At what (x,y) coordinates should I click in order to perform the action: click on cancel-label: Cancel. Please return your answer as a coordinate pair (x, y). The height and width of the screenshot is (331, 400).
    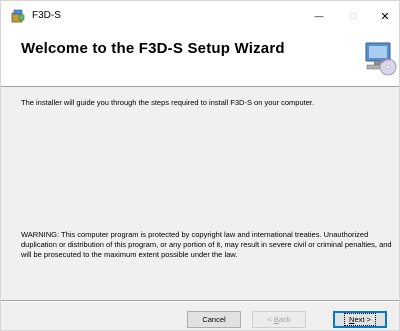
    Looking at the image, I should click on (214, 319).